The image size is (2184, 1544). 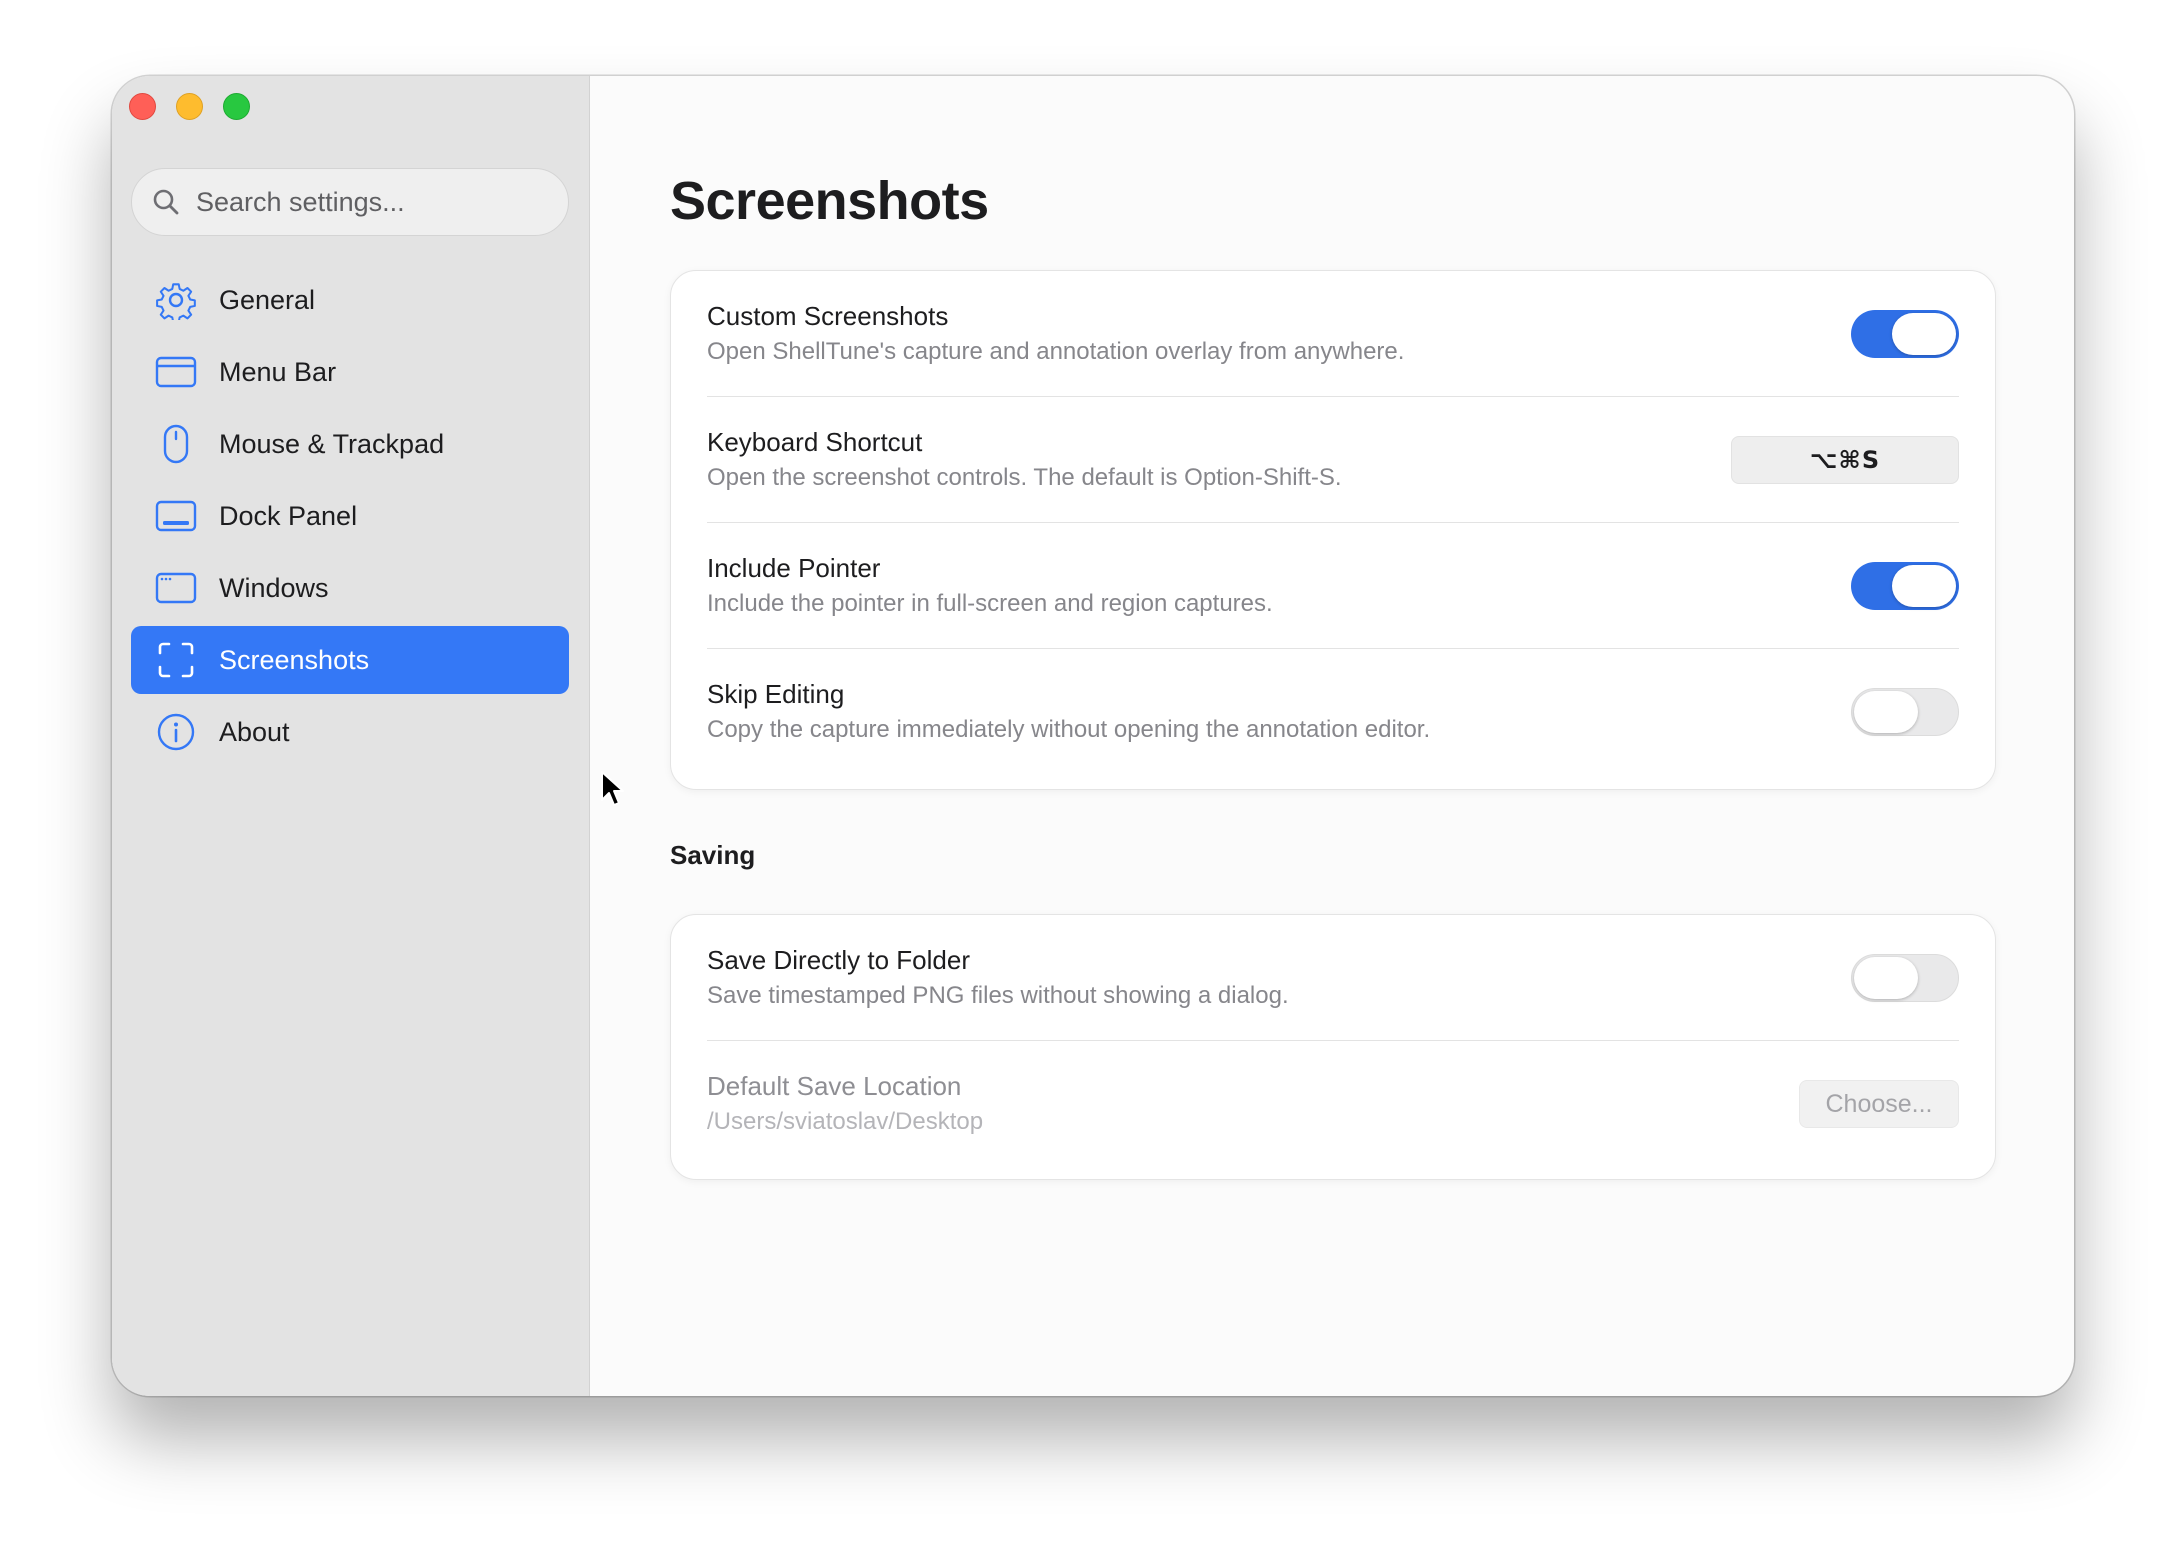 I want to click on sidebar-item-general: General, so click(x=350, y=300).